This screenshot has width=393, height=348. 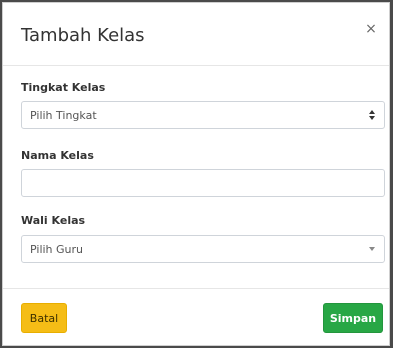 I want to click on nama-kelas-input, so click(x=203, y=183).